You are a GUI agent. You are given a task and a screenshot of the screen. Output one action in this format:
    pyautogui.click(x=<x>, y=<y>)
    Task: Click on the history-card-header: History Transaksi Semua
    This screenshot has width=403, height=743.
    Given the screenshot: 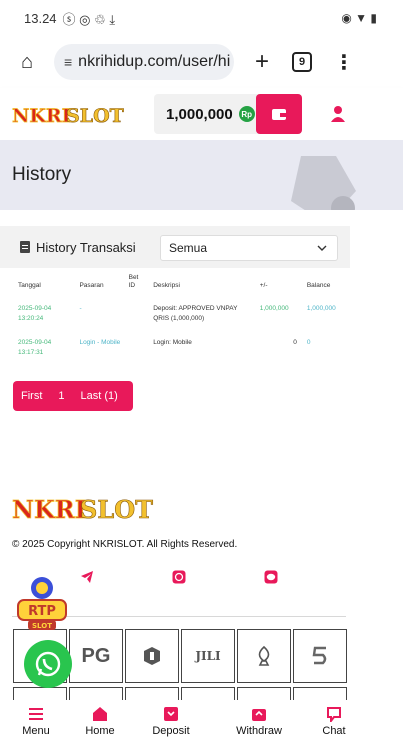 What is the action you would take?
    pyautogui.click(x=175, y=247)
    